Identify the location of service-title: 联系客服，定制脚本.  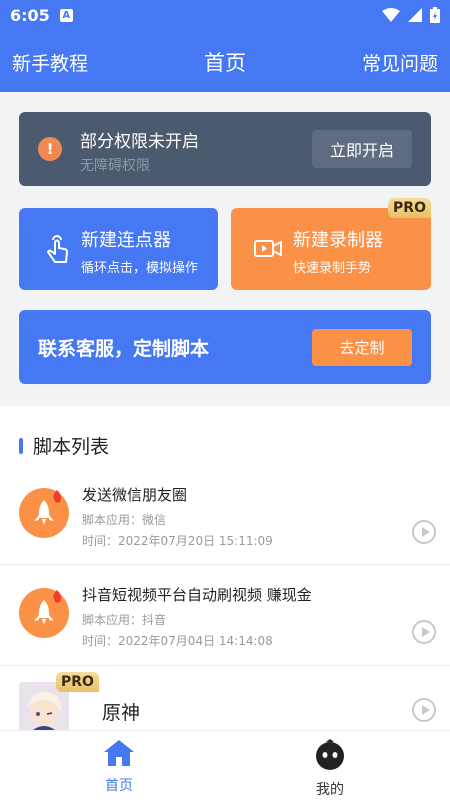
(124, 349).